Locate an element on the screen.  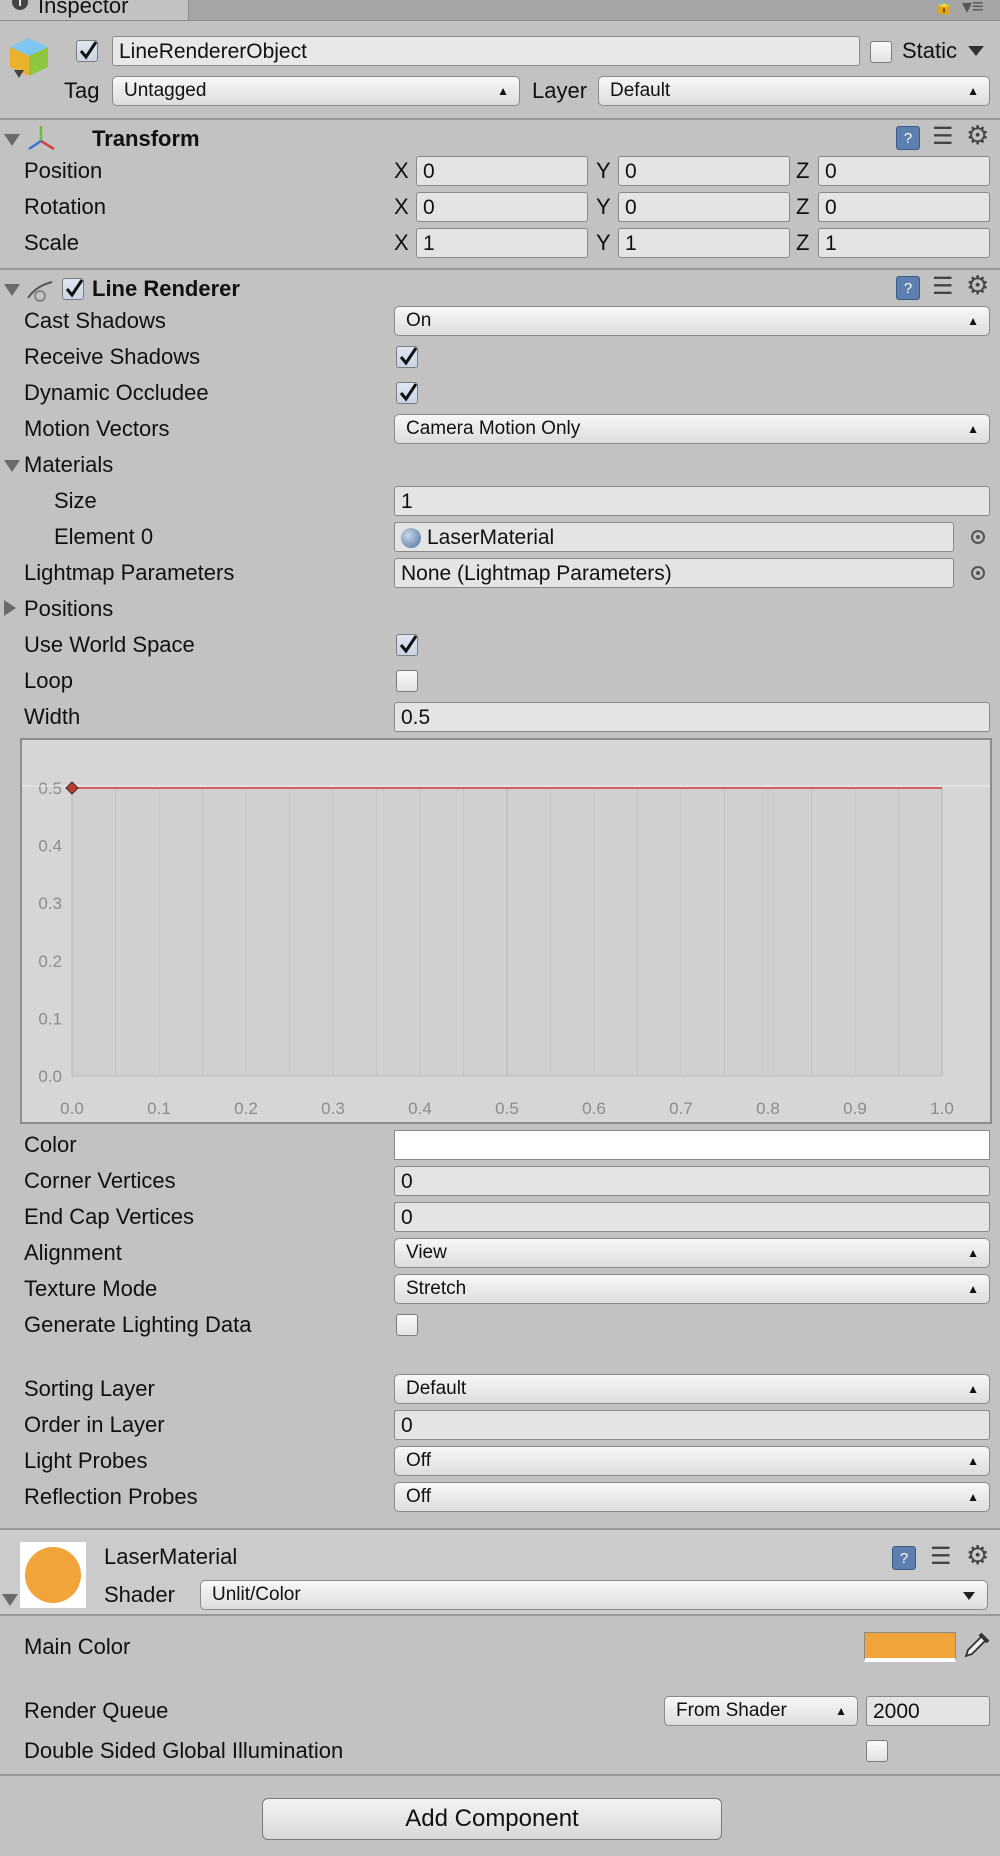
material-preview-sphere is located at coordinates (53, 1575).